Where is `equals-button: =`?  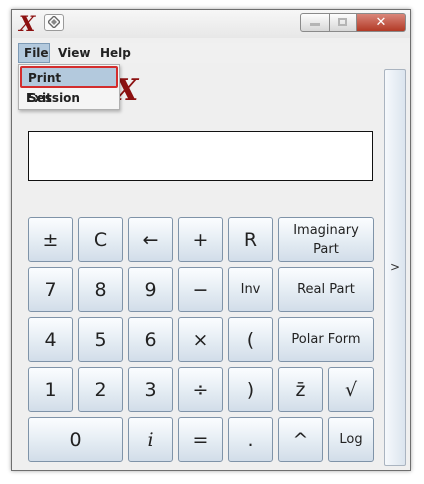
equals-button: = is located at coordinates (200, 439).